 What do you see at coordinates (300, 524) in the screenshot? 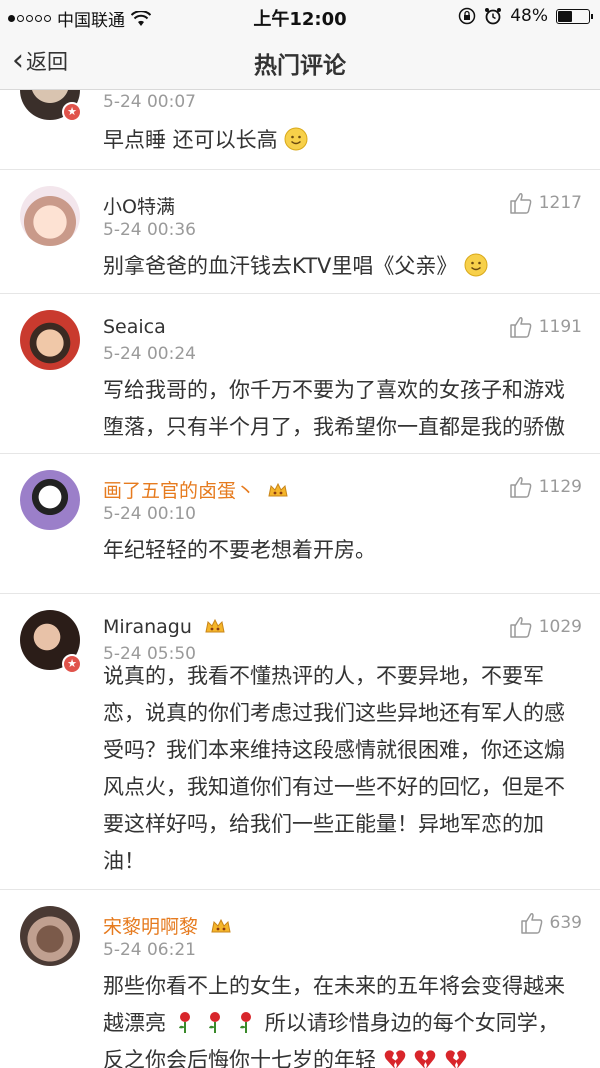
I see `comment-item: 画了五官的卤蛋丶 5-24 00:10 1129 年纪轻轻的不要老想着开房。` at bounding box center [300, 524].